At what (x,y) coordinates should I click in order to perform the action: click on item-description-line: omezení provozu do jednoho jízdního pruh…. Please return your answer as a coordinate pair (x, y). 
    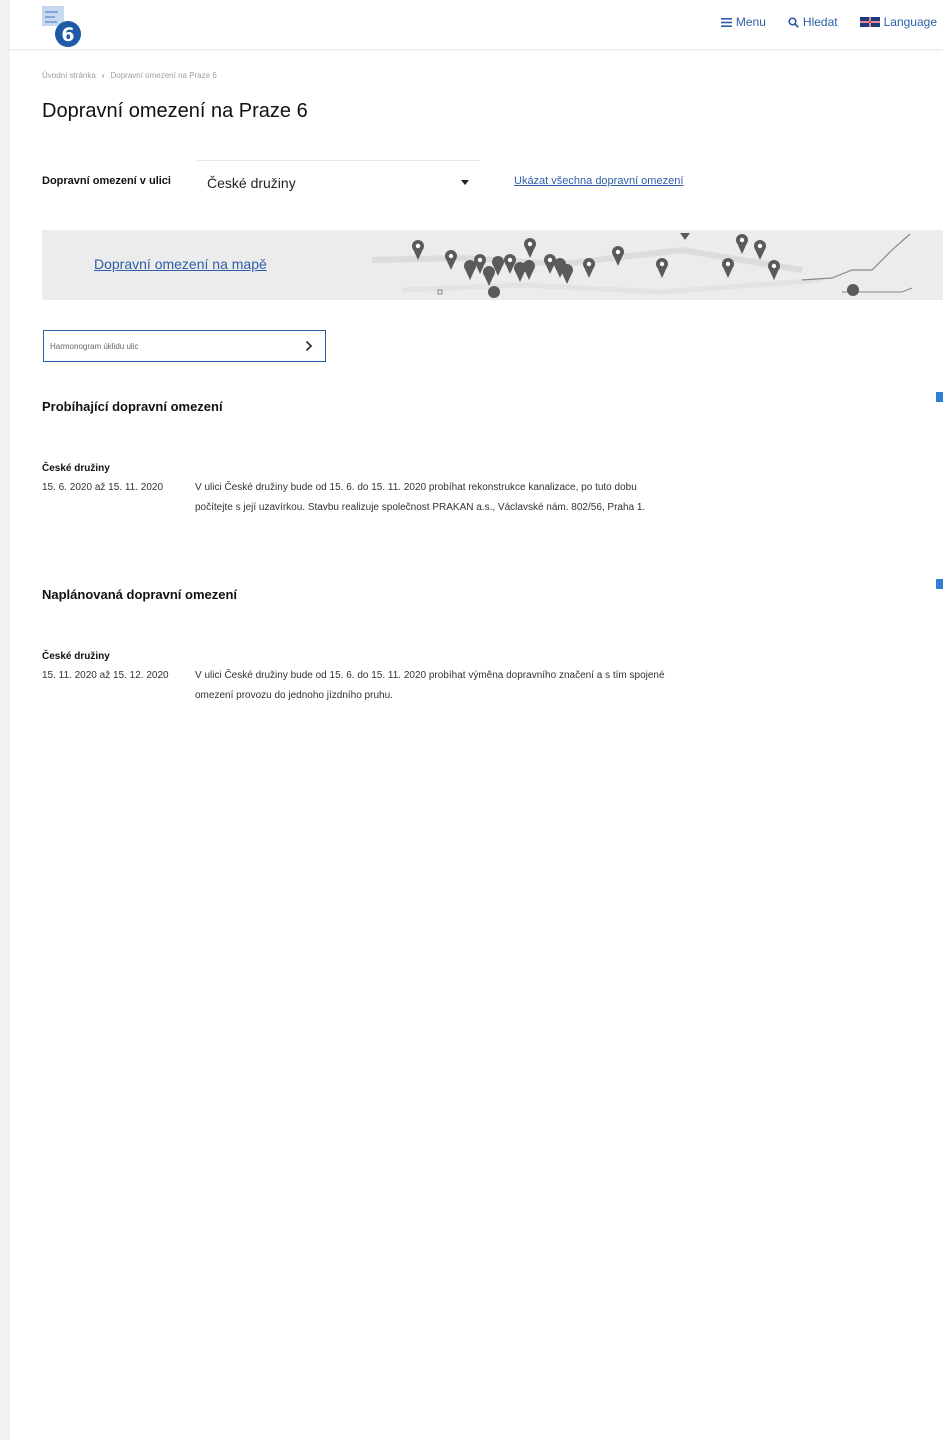
    Looking at the image, I should click on (294, 695).